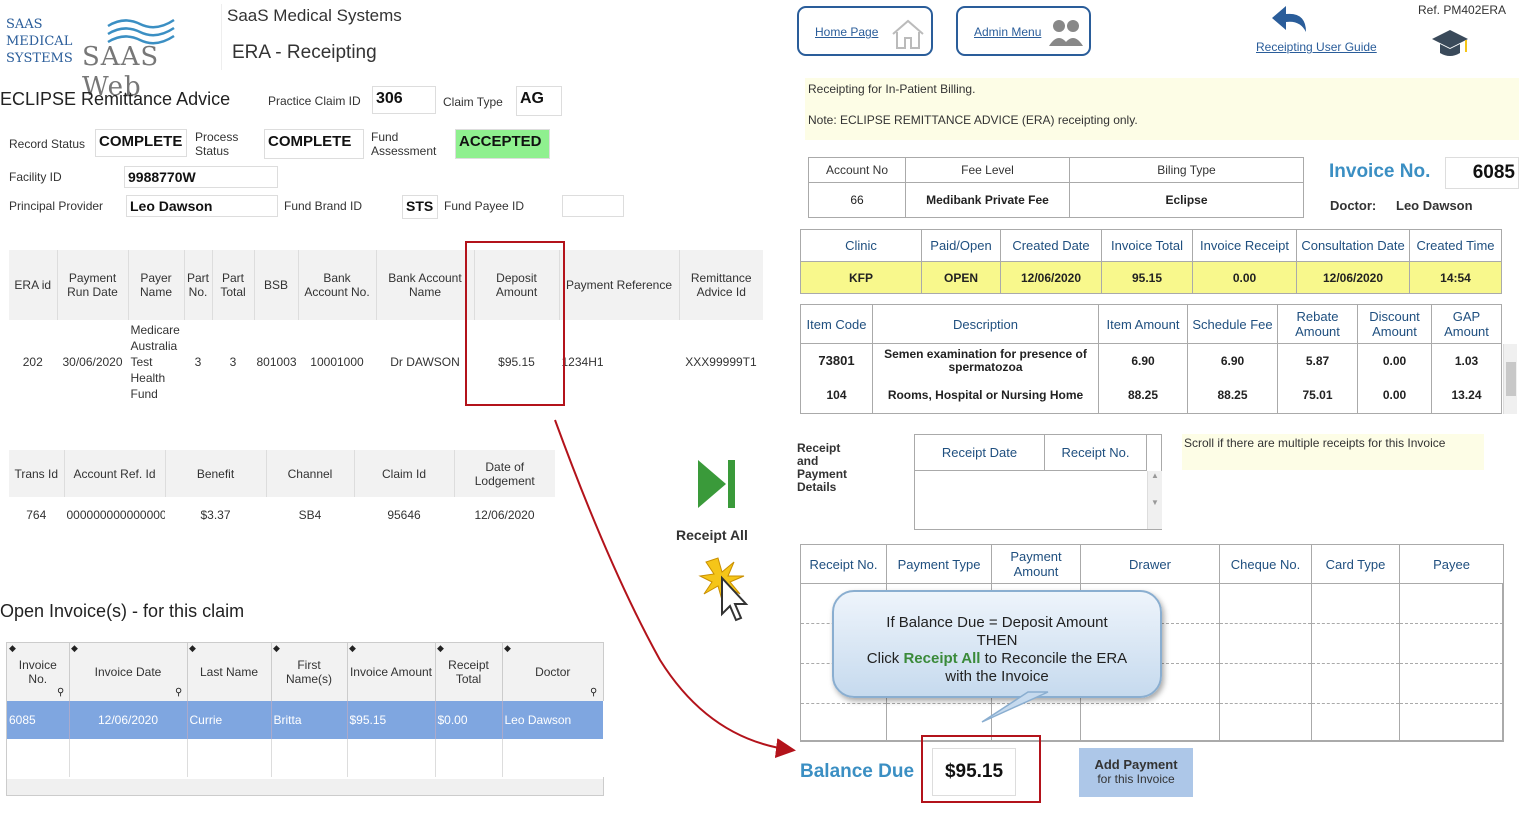  I want to click on callout-line-4: with the Invoice, so click(997, 676).